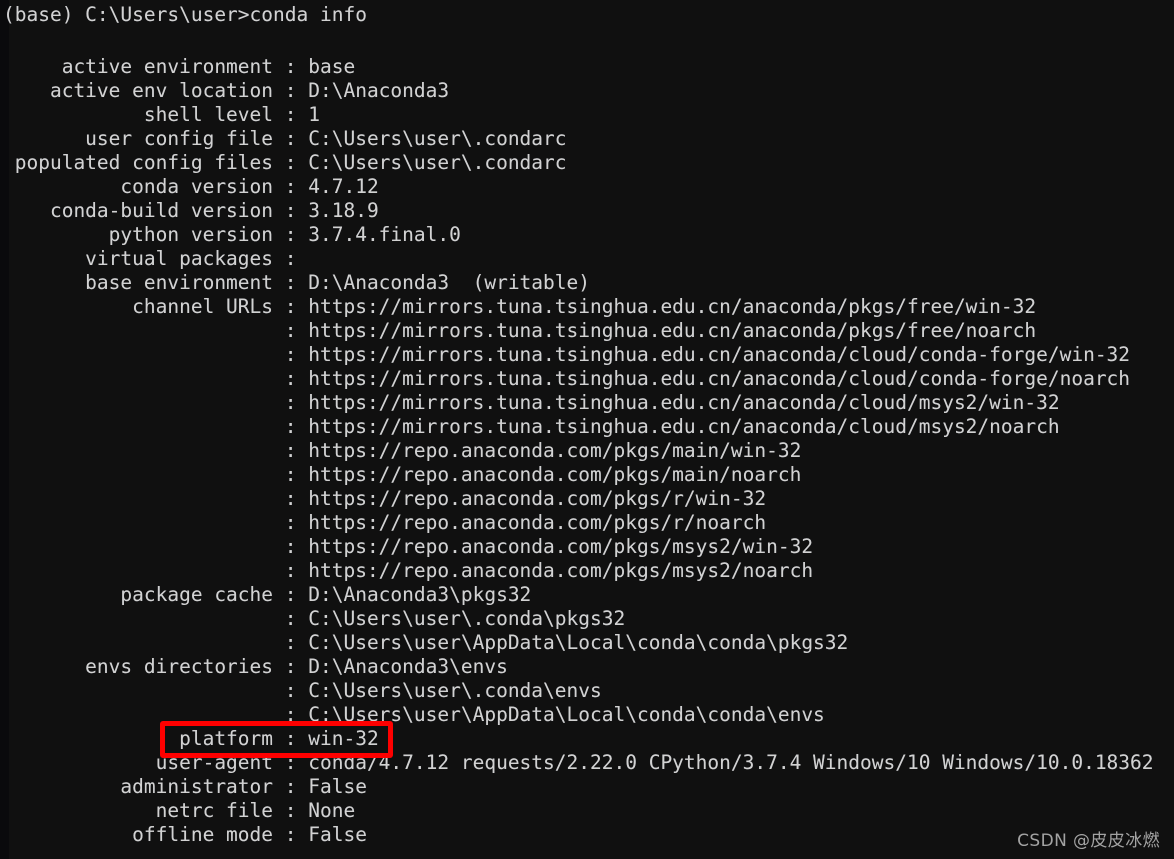 The width and height of the screenshot is (1174, 859). Describe the element at coordinates (255, 666) in the screenshot. I see `info-row-envs-directories: envs directories : D:\Anaconda3\envs` at that location.